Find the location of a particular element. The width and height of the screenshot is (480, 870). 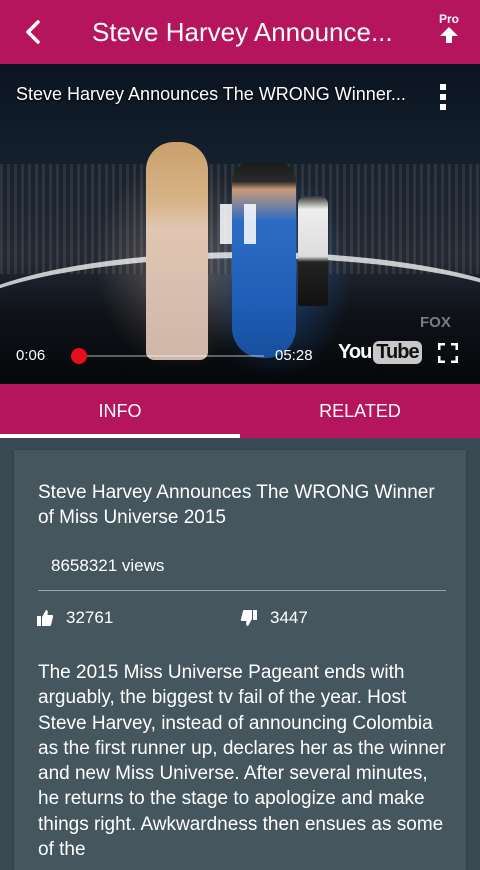

like-count: 32761 is located at coordinates (74, 618).